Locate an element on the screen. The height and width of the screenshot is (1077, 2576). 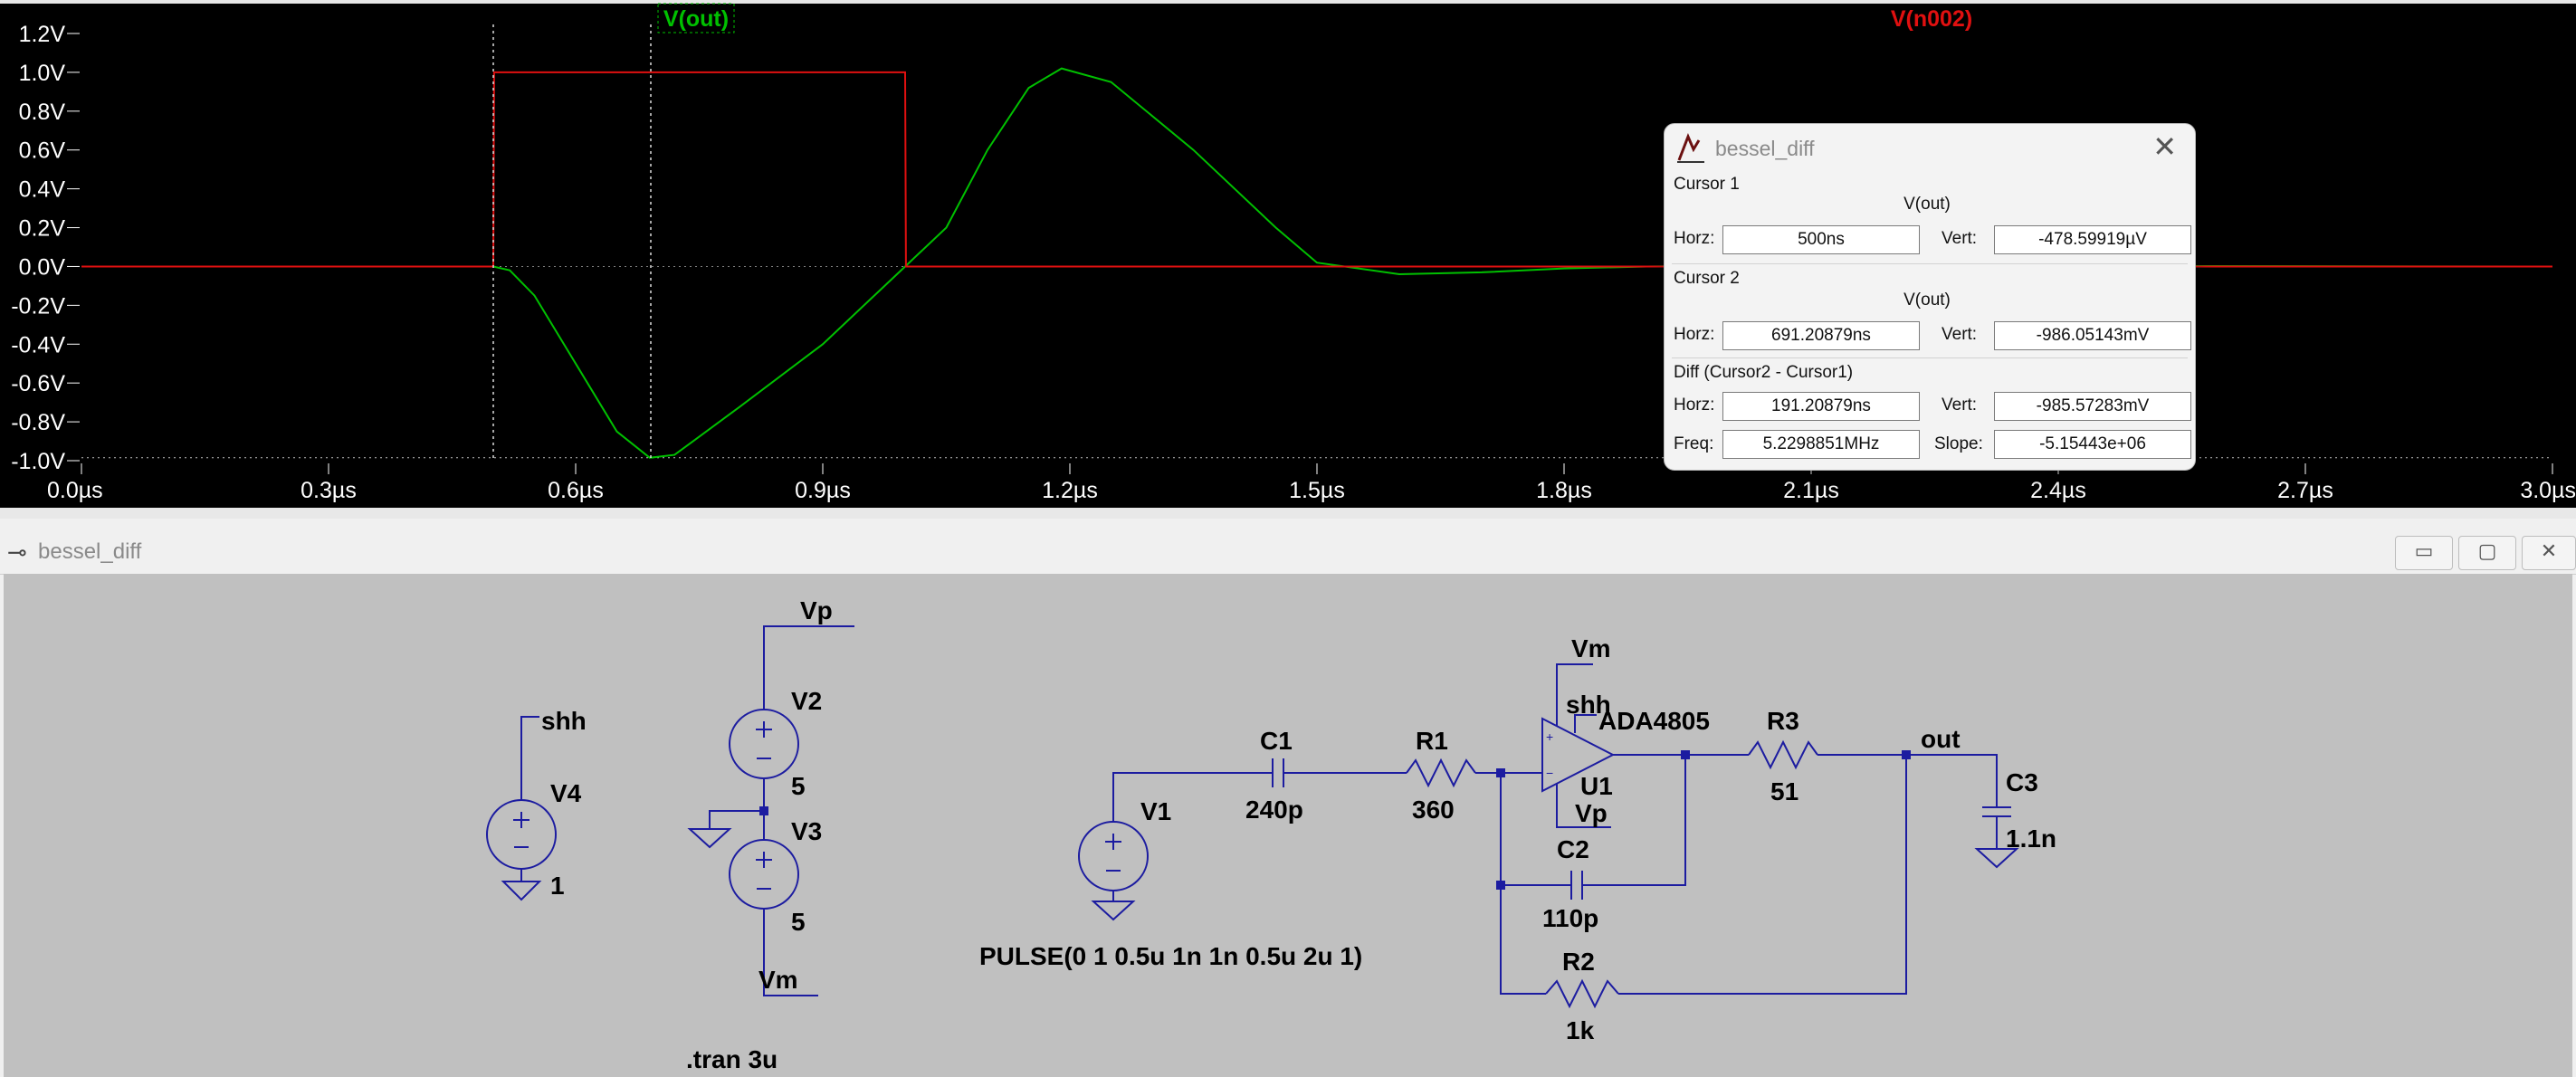
tran-directive: .tran 3u is located at coordinates (732, 1059).